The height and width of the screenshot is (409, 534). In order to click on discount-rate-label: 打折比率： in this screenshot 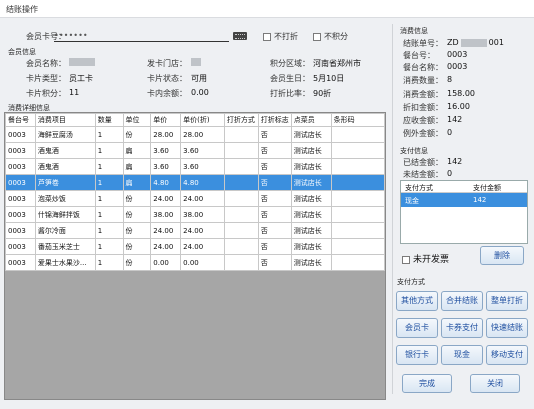, I will do `click(290, 93)`.